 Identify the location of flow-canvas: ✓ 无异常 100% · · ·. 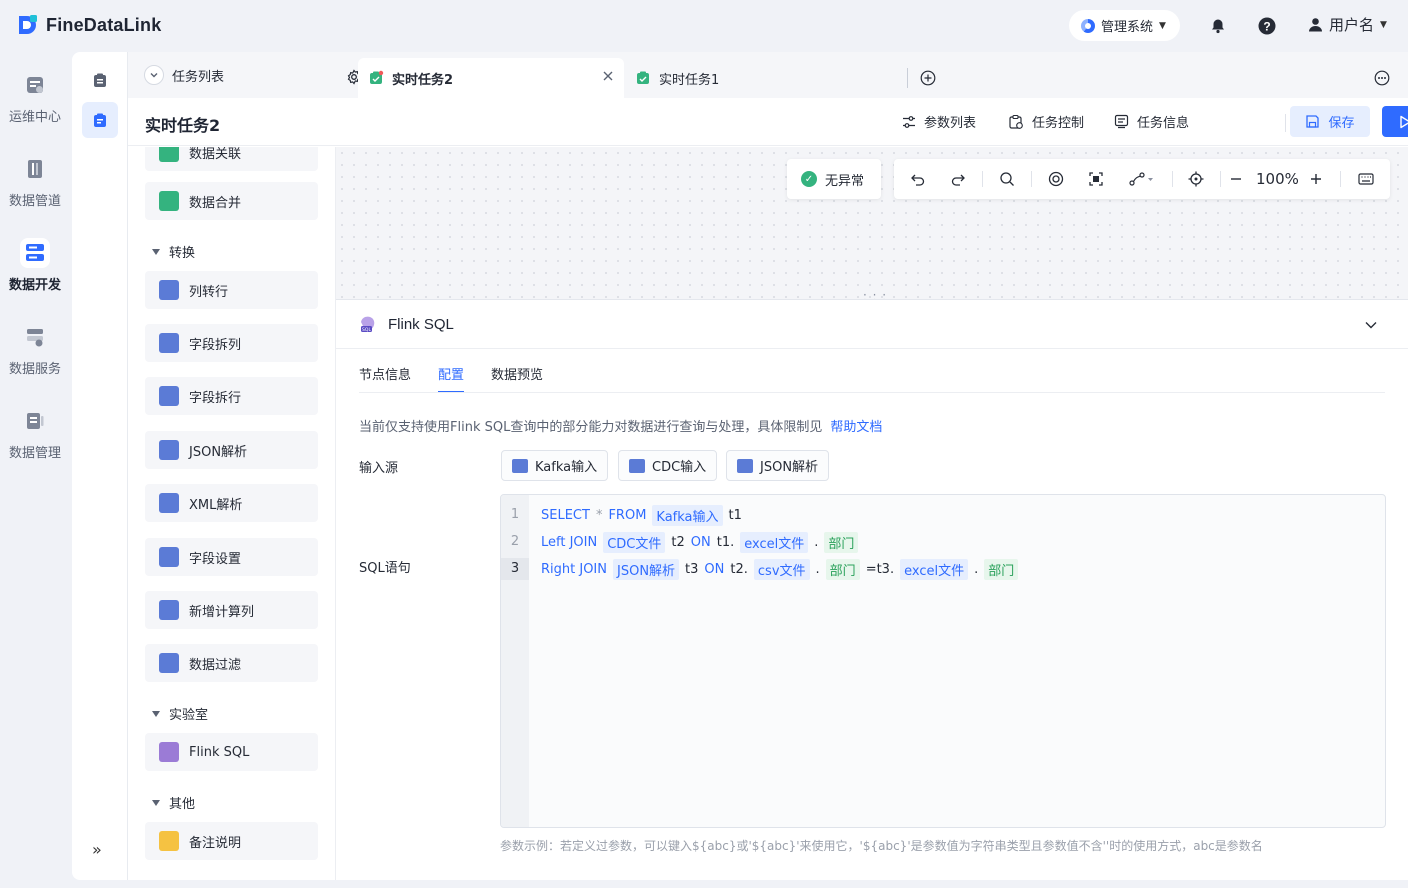
(872, 226).